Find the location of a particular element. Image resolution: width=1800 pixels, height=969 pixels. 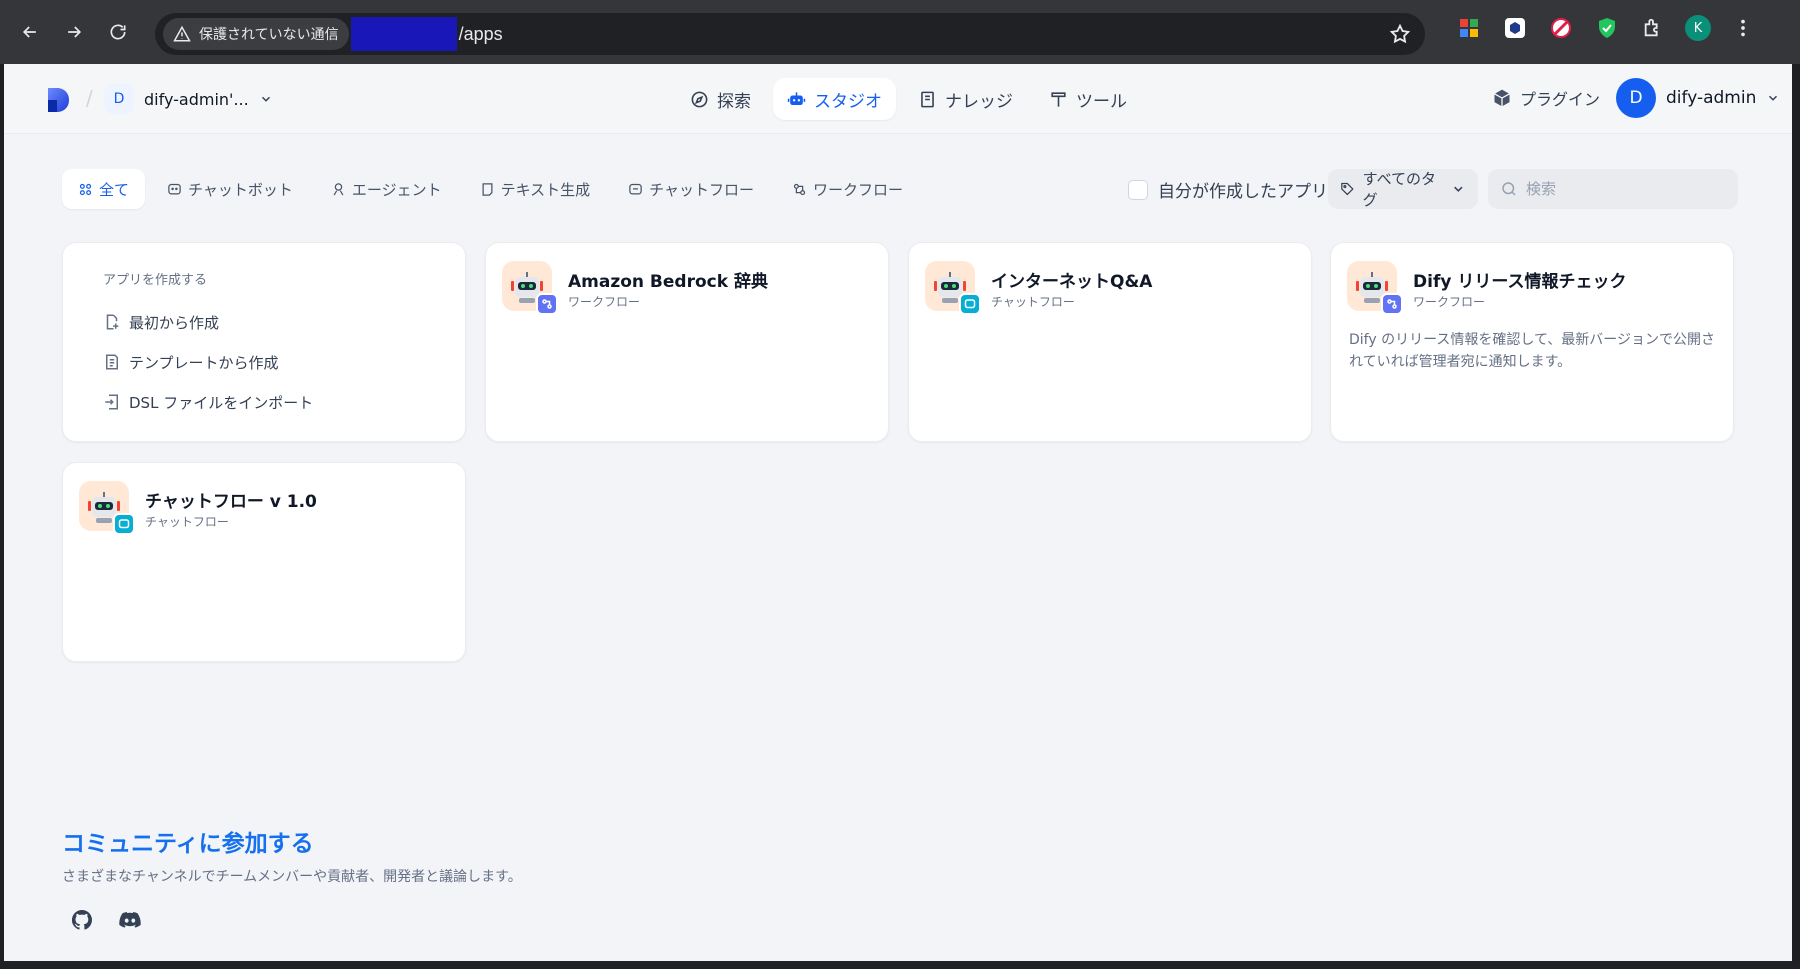

search-icon is located at coordinates (1509, 189).